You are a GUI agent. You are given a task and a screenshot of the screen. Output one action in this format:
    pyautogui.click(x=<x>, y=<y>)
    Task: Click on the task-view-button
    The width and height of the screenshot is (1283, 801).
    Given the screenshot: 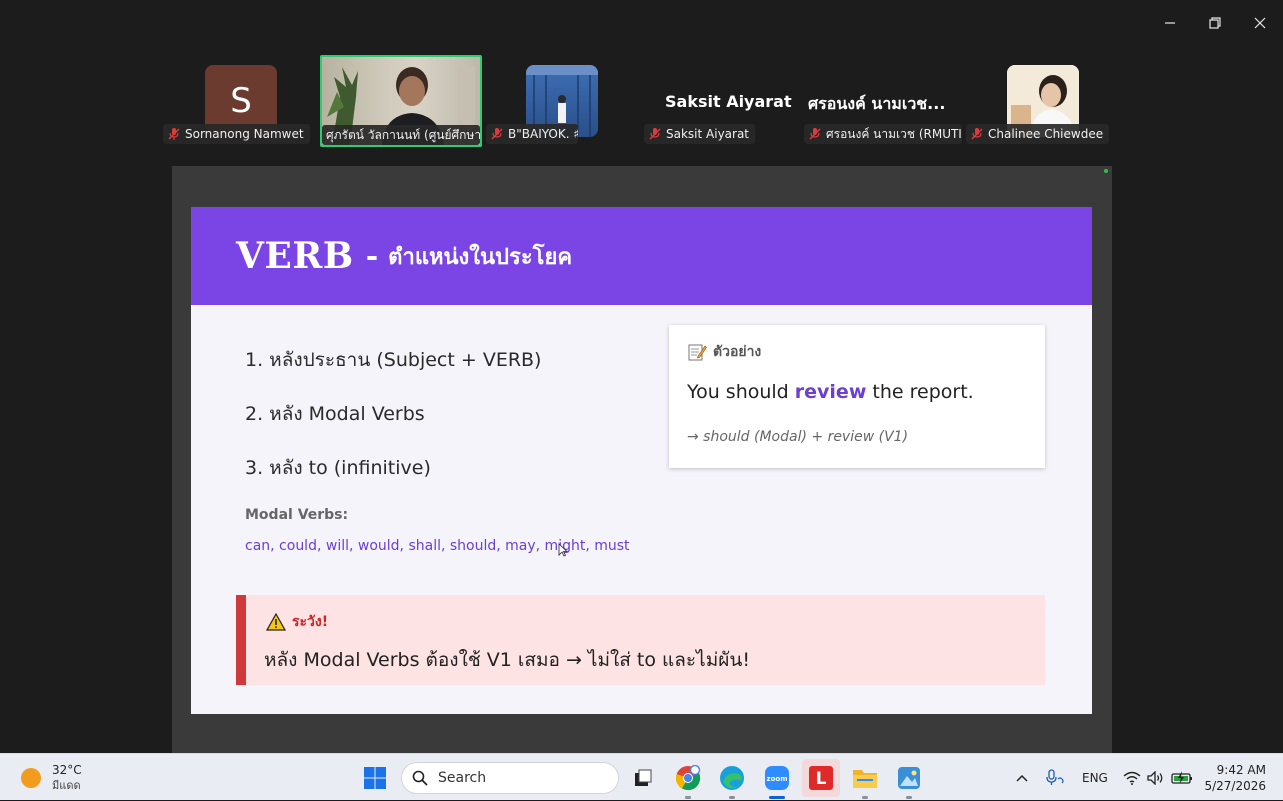 What is the action you would take?
    pyautogui.click(x=643, y=778)
    